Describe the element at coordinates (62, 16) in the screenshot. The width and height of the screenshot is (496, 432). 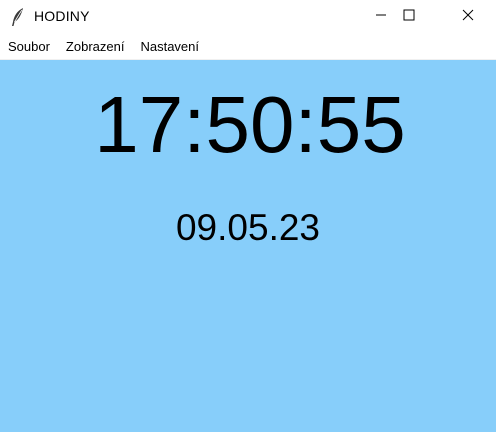
I see `window-title: HODINY` at that location.